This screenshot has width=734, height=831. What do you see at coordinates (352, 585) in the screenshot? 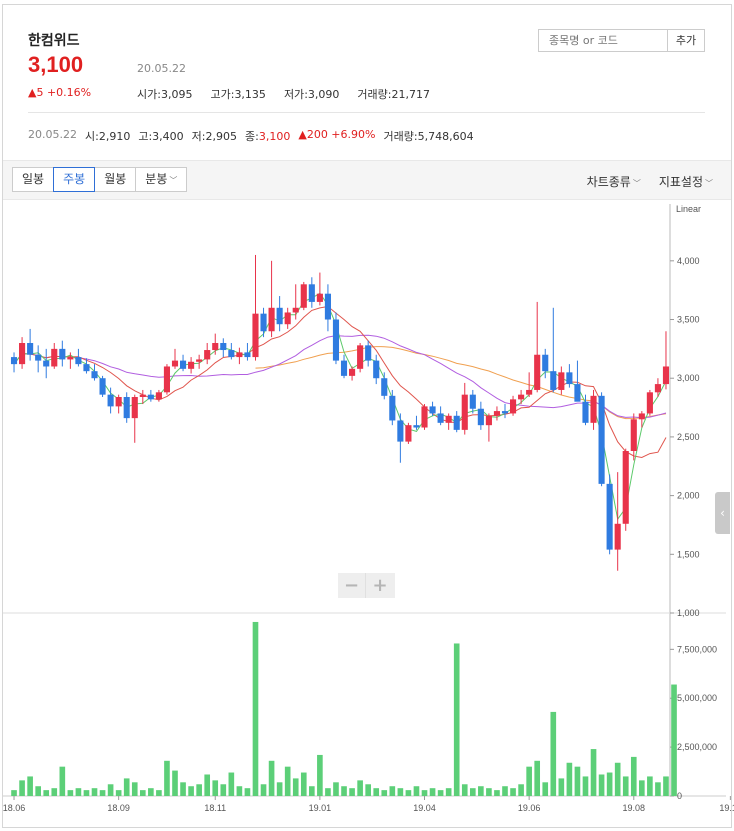
I see `zoom-out-button: −` at bounding box center [352, 585].